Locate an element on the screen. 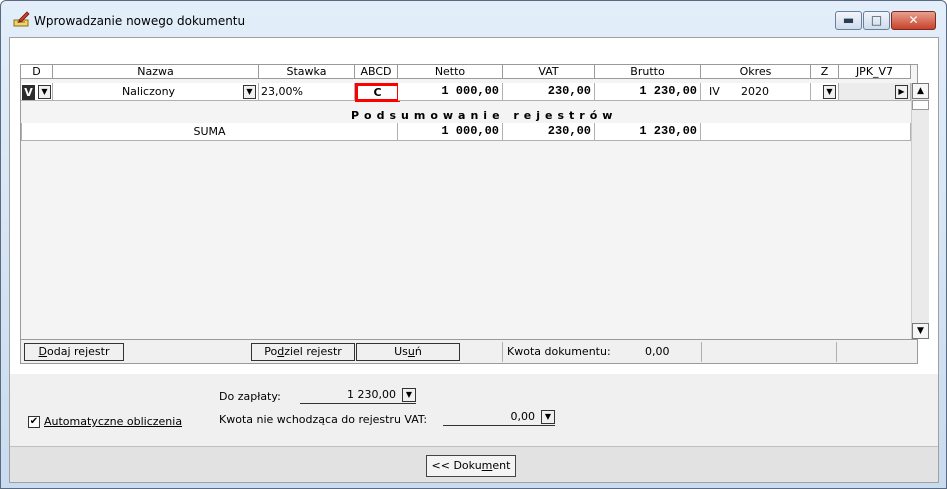 This screenshot has height=489, width=947. cell-netto: 1 000,00 is located at coordinates (450, 92).